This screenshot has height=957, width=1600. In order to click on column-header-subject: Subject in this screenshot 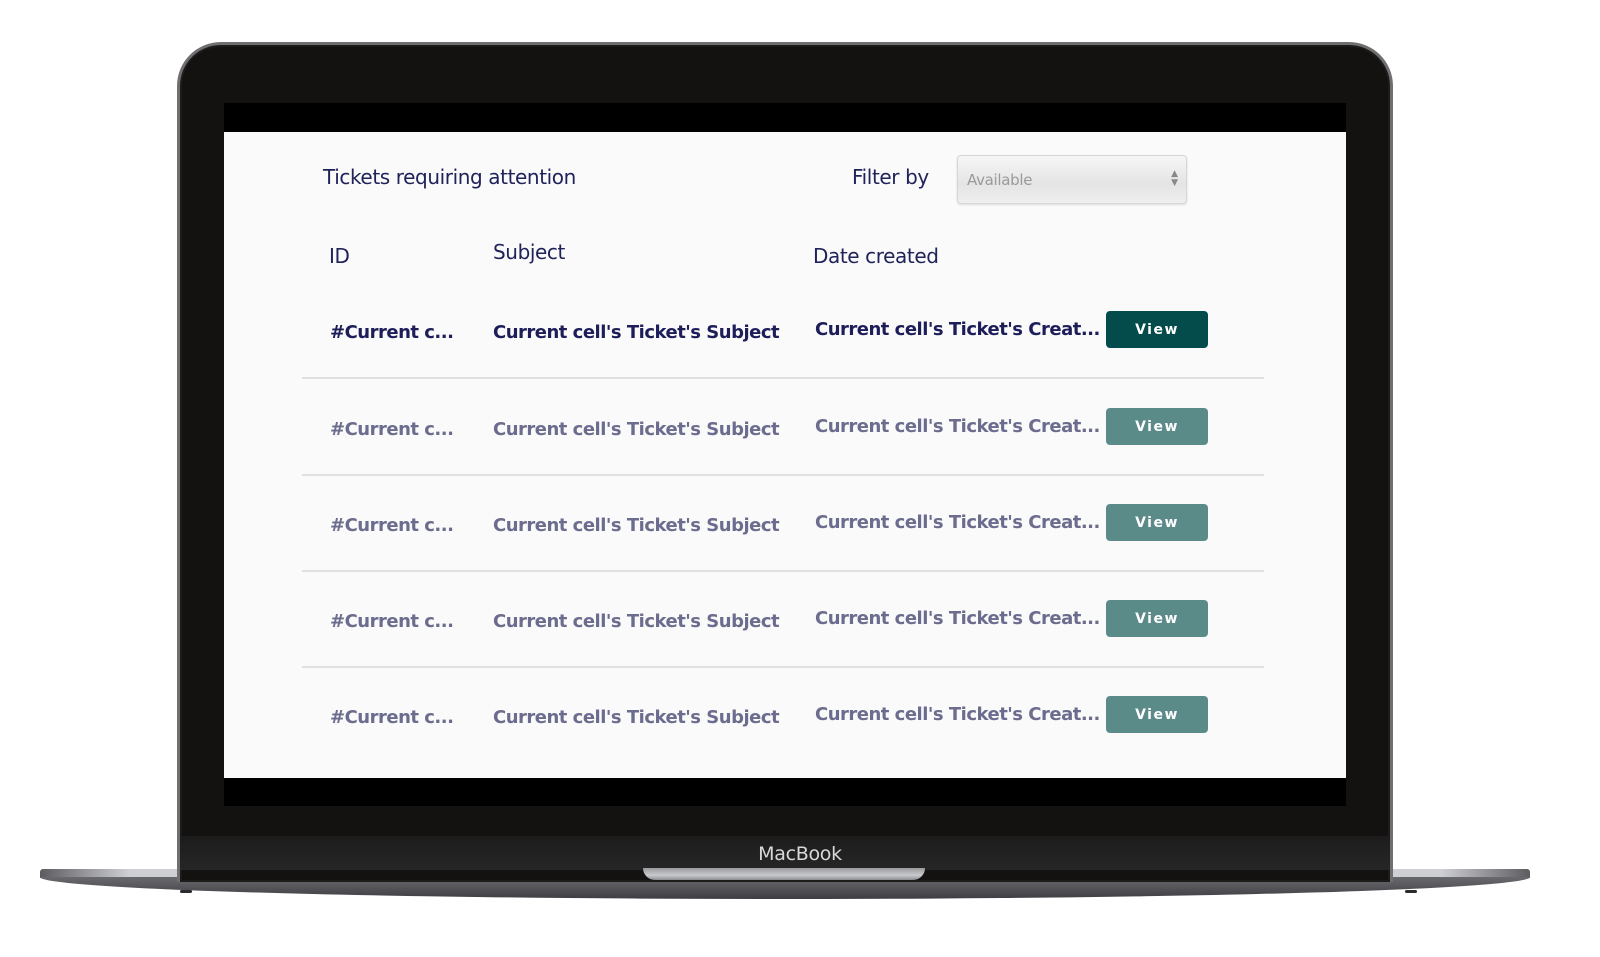, I will do `click(529, 252)`.